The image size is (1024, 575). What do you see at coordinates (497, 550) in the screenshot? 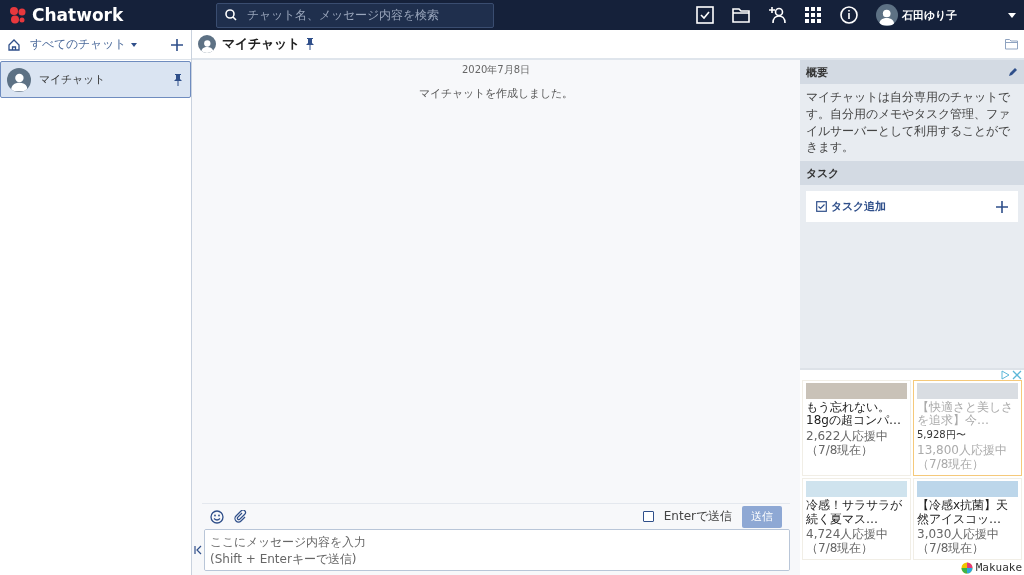
I see `message-input: ここにメッセージ内容を入力 (Shift + Enterキーで送信)` at bounding box center [497, 550].